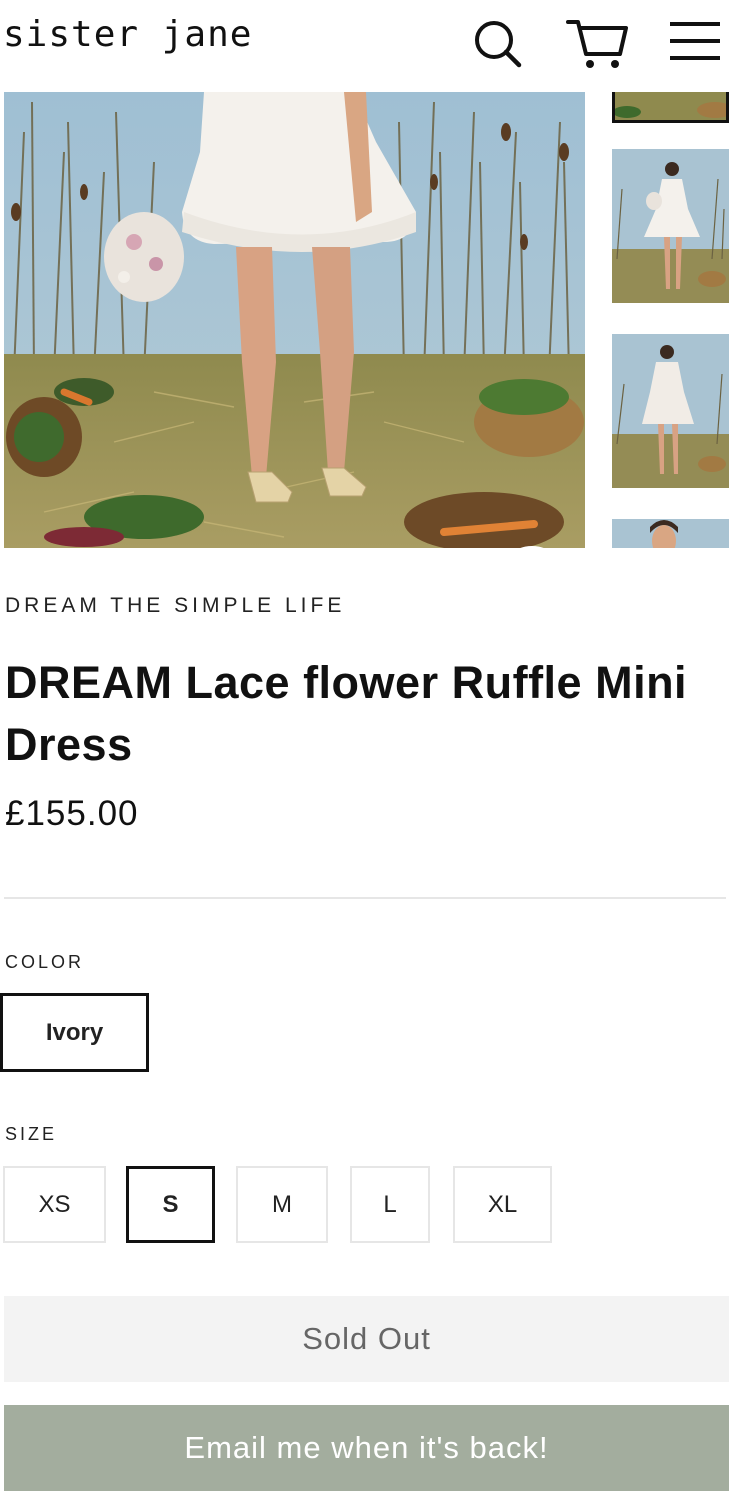  What do you see at coordinates (502, 1204) in the screenshot?
I see `size-option-xl: XL` at bounding box center [502, 1204].